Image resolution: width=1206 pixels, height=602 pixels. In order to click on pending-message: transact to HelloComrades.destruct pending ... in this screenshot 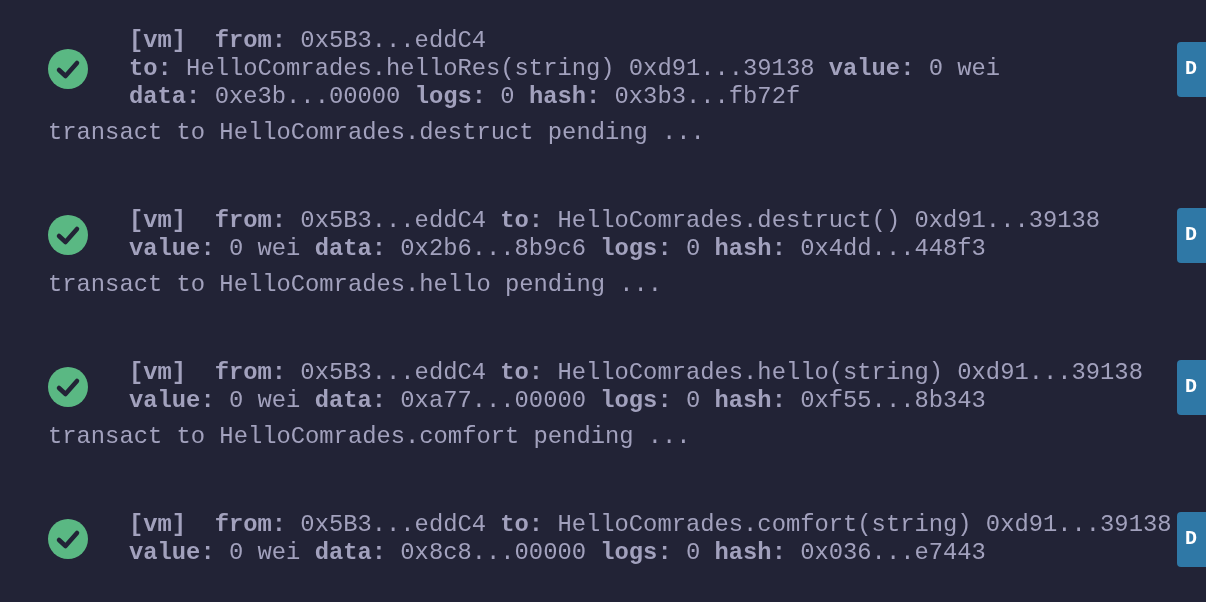, I will do `click(377, 133)`.